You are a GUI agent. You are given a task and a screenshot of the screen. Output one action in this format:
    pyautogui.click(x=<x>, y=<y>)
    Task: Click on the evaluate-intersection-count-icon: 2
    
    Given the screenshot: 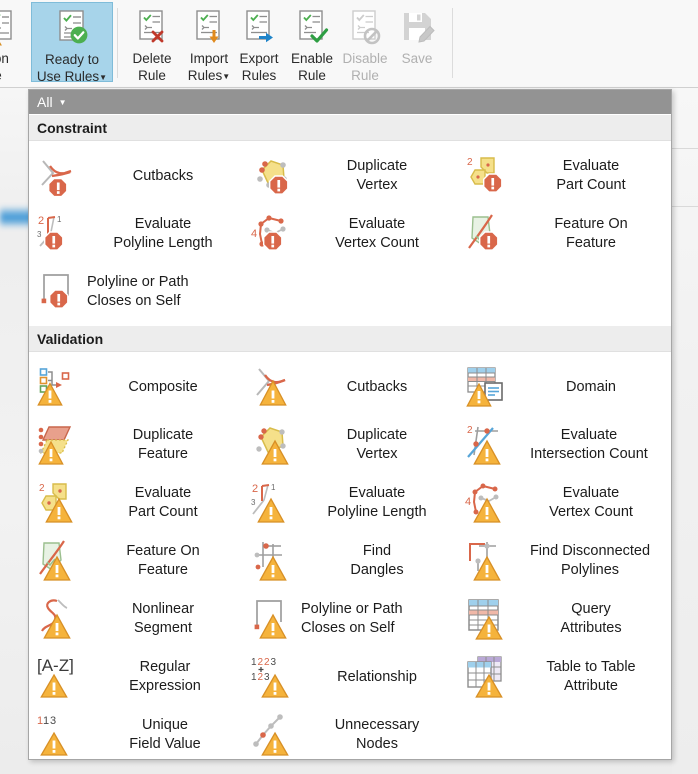 What is the action you would take?
    pyautogui.click(x=487, y=445)
    